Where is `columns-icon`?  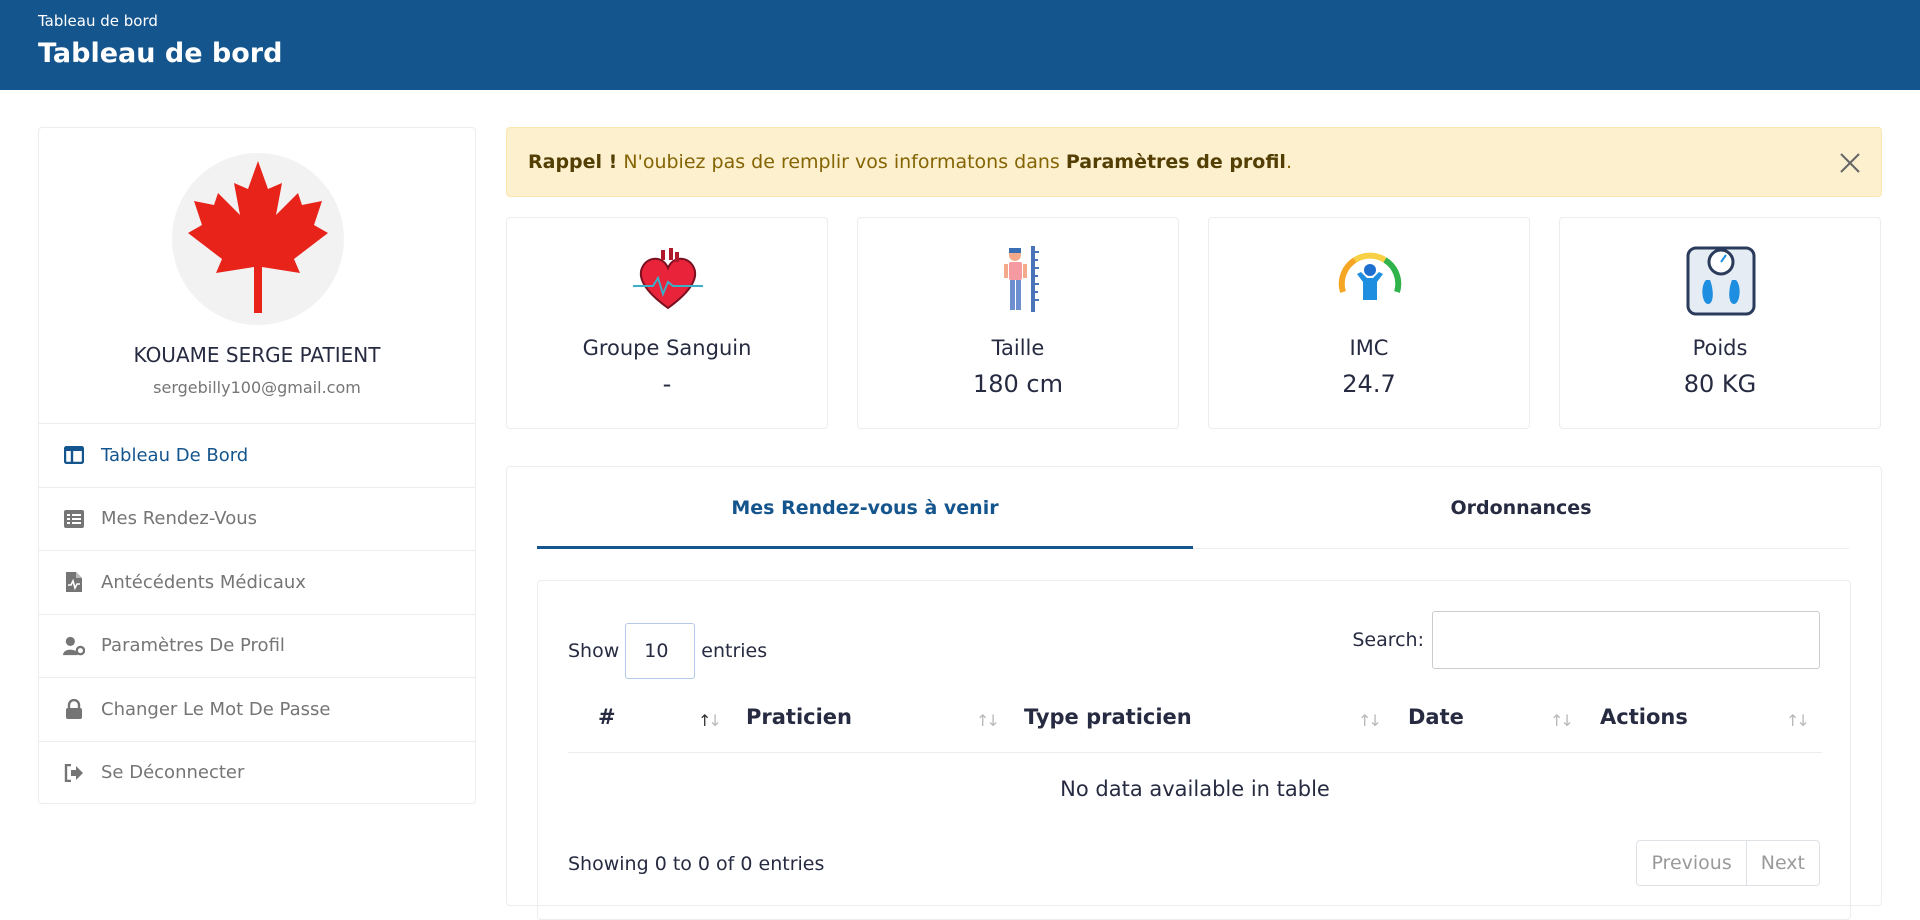
columns-icon is located at coordinates (74, 455).